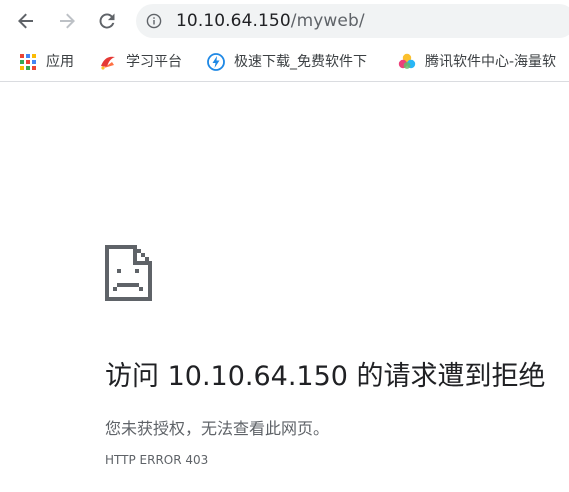  I want to click on bookmarks-bar: 应用 学习平台 极速下载_免费软件下 腾讯软件中心-海量软, so click(284, 63).